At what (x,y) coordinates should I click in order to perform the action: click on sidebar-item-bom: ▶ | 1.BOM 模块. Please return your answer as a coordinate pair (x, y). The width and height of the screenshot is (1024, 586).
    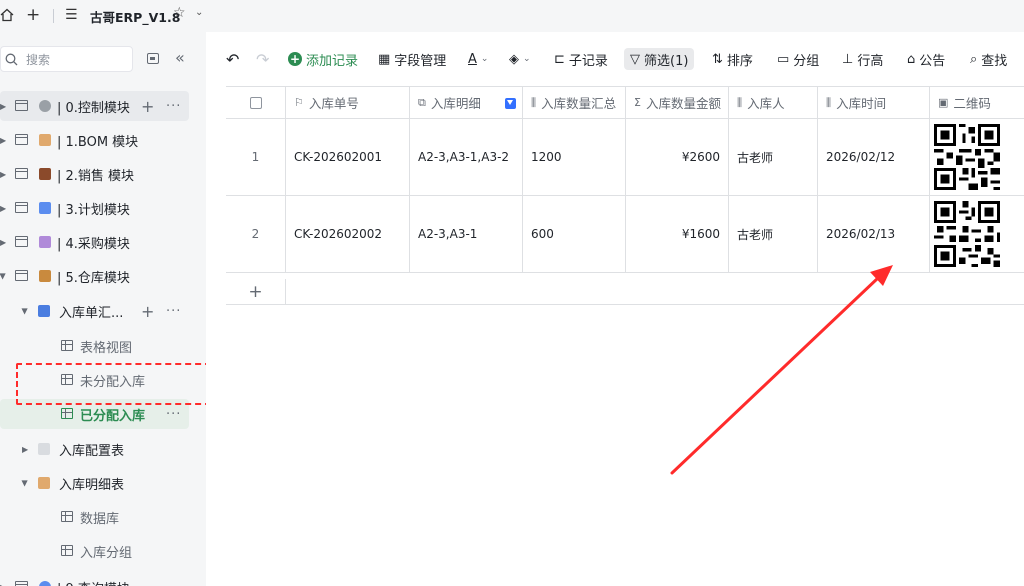
    Looking at the image, I should click on (103, 140).